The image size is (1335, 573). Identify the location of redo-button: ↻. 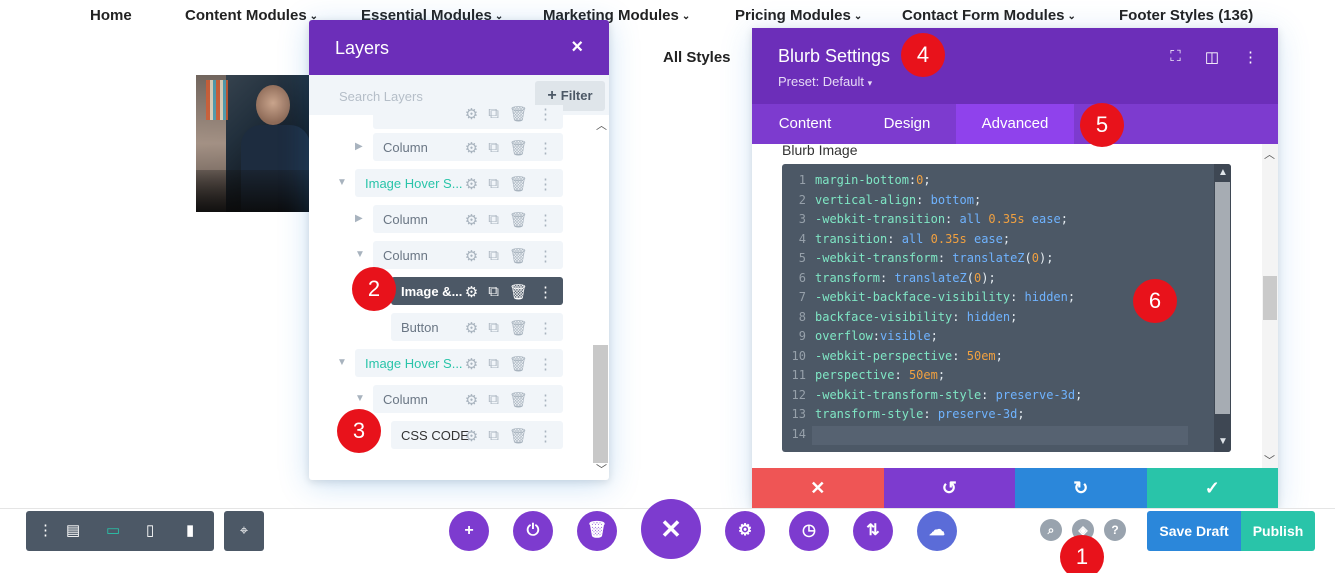
(1081, 488).